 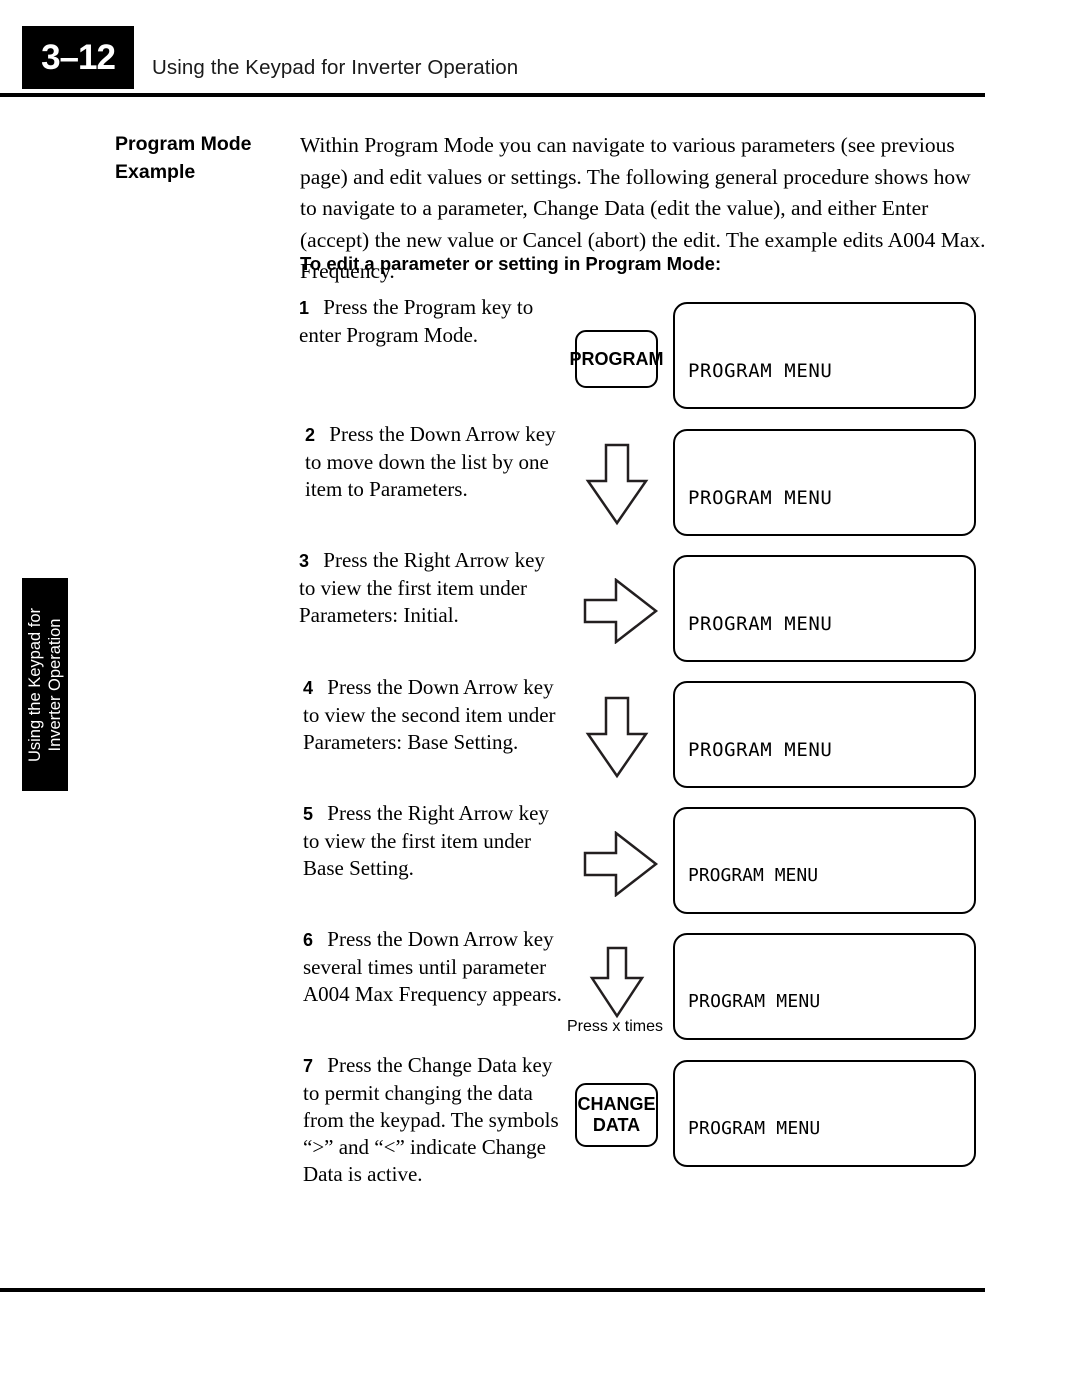 What do you see at coordinates (313, 1066) in the screenshot?
I see `step-7-number: 7` at bounding box center [313, 1066].